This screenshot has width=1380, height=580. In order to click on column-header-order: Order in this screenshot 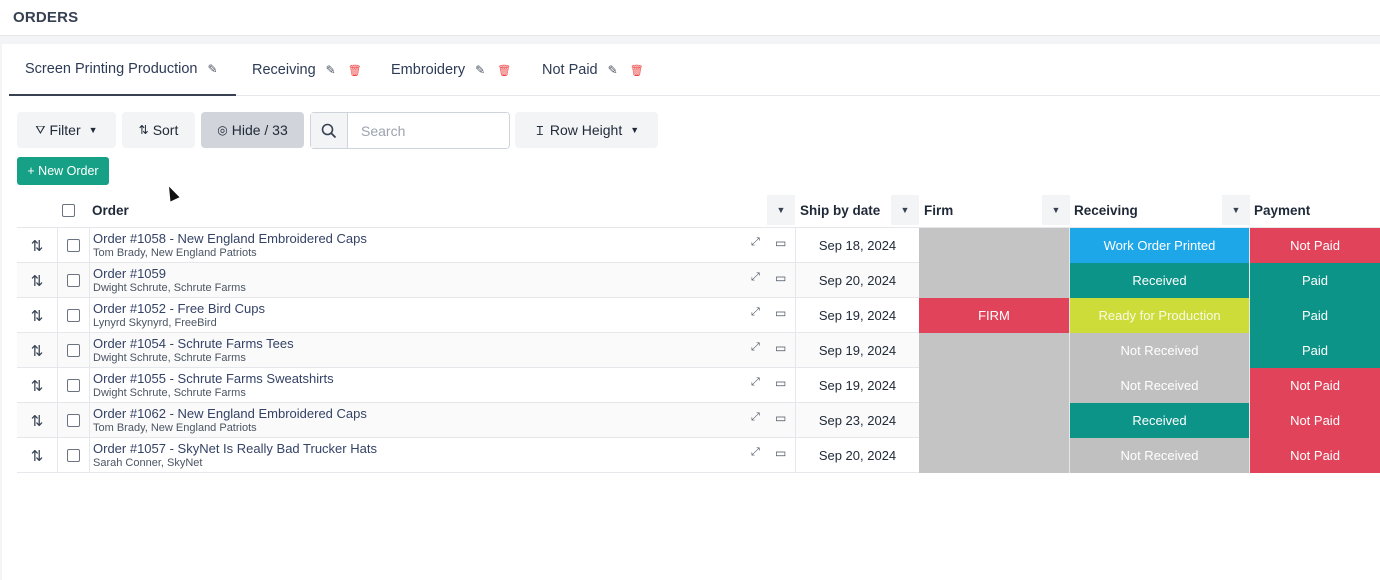, I will do `click(110, 210)`.